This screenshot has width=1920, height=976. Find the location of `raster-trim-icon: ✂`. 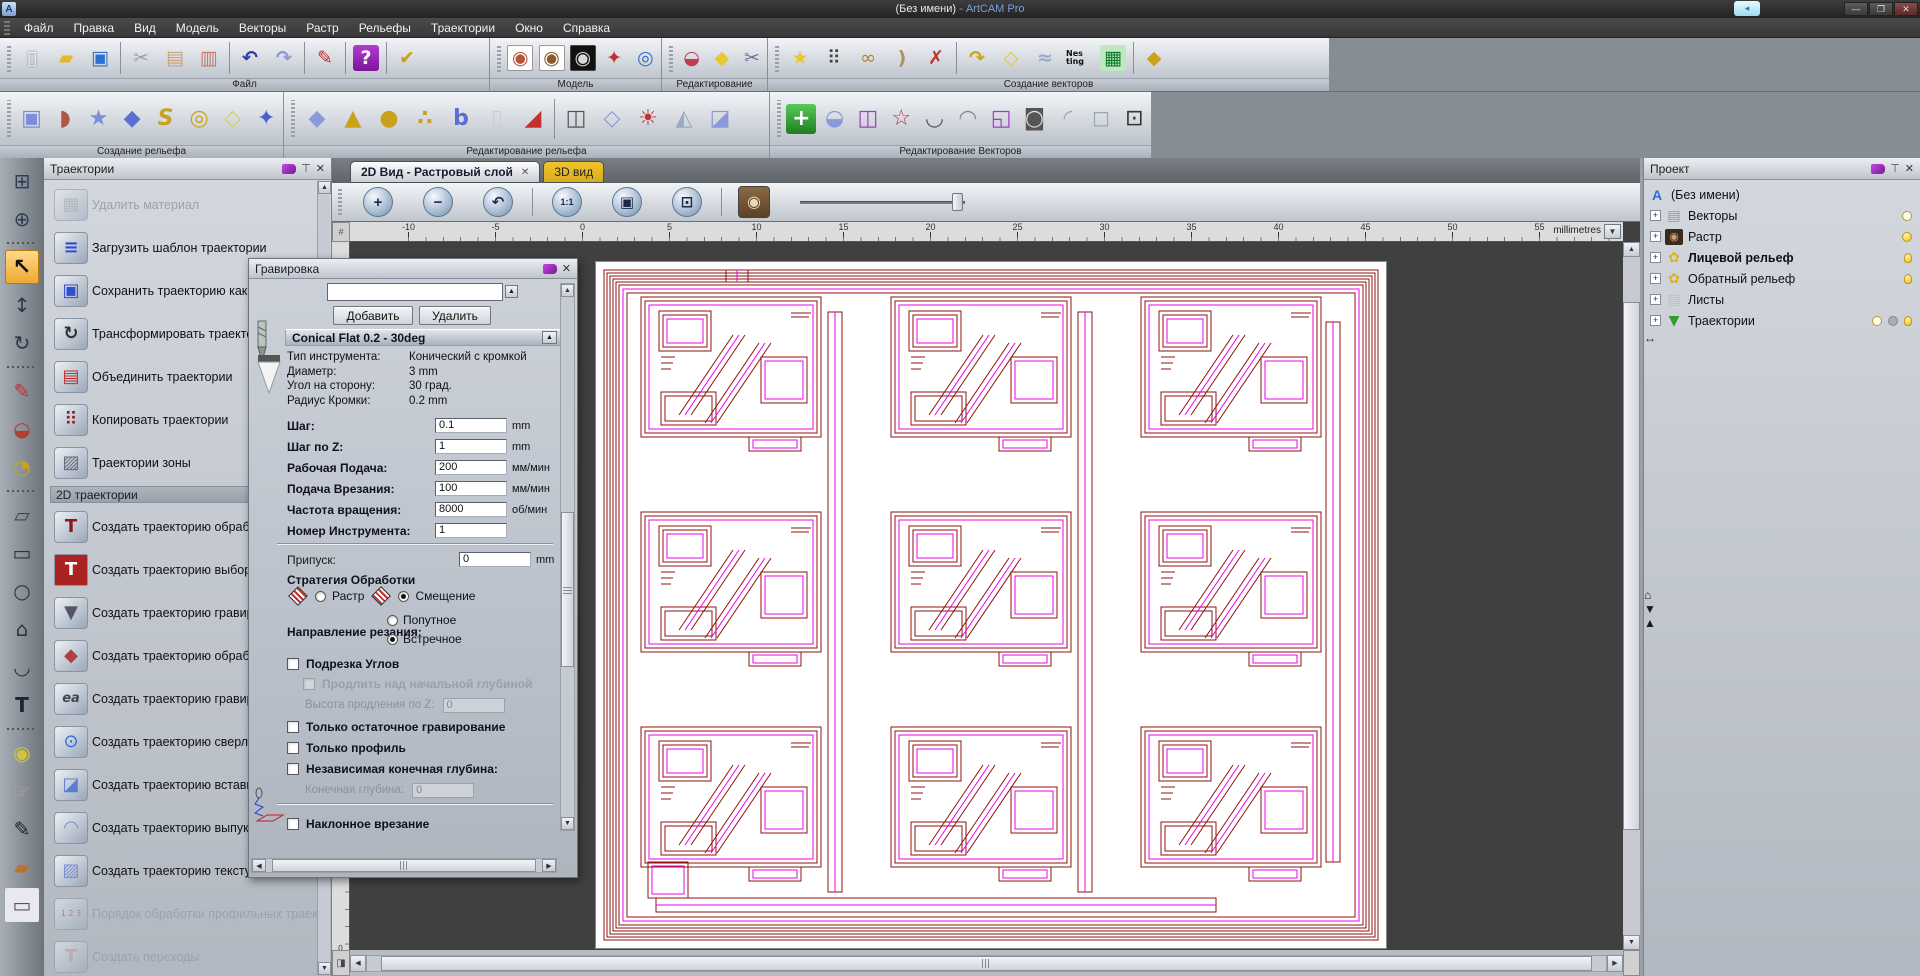

raster-trim-icon: ✂ is located at coordinates (752, 58).